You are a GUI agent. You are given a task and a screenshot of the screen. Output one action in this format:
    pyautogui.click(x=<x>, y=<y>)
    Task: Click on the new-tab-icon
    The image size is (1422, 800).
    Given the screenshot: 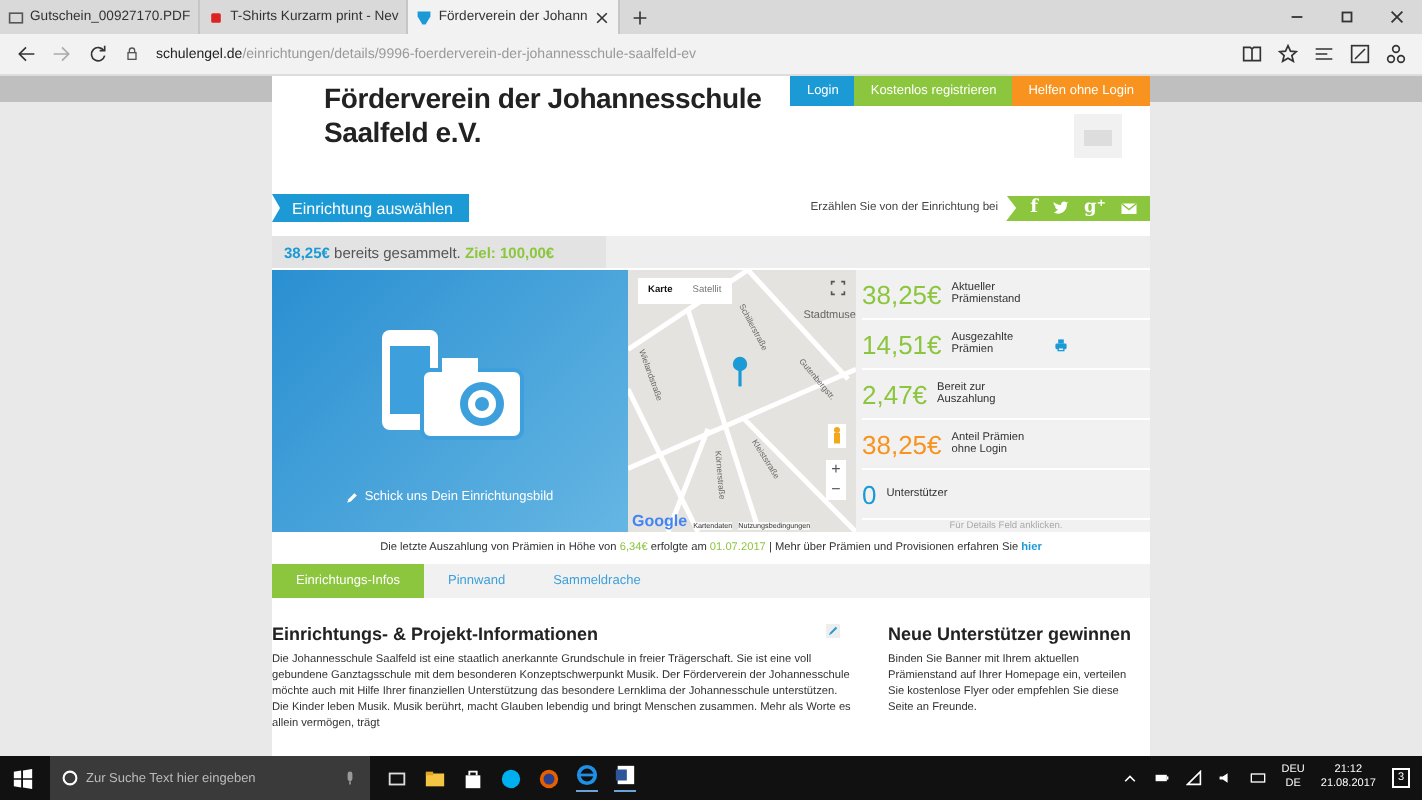 What is the action you would take?
    pyautogui.click(x=639, y=17)
    